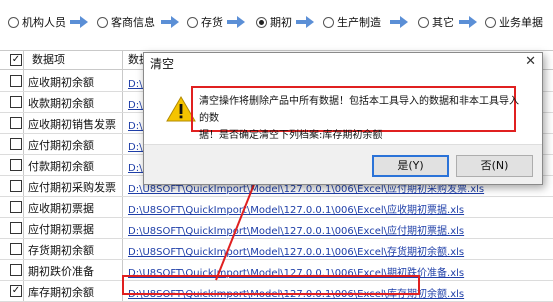 The width and height of the screenshot is (553, 302). I want to click on step-item: 期初, so click(274, 22).